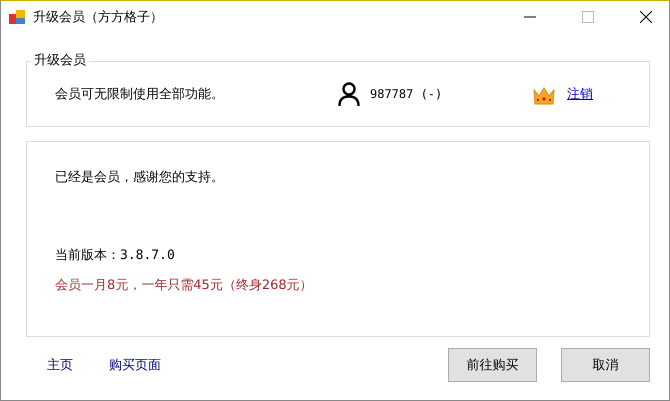  What do you see at coordinates (17, 17) in the screenshot?
I see `app-icon` at bounding box center [17, 17].